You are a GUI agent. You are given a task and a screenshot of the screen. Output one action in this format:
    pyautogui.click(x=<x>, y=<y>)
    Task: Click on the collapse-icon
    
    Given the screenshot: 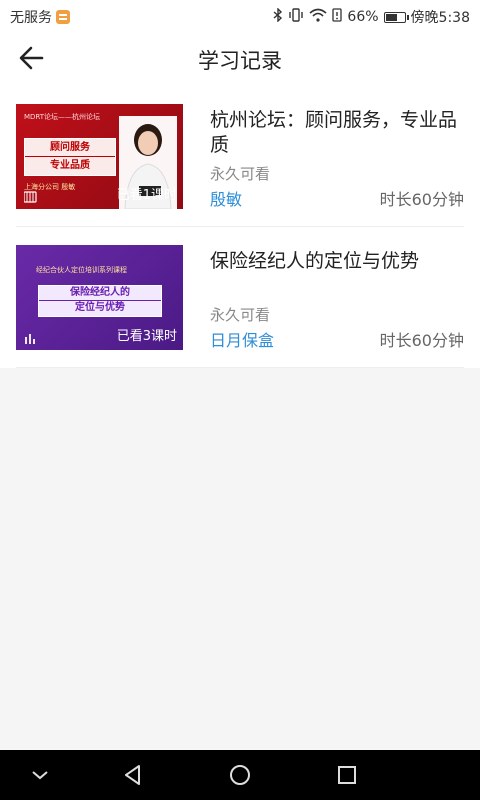 What is the action you would take?
    pyautogui.click(x=40, y=775)
    